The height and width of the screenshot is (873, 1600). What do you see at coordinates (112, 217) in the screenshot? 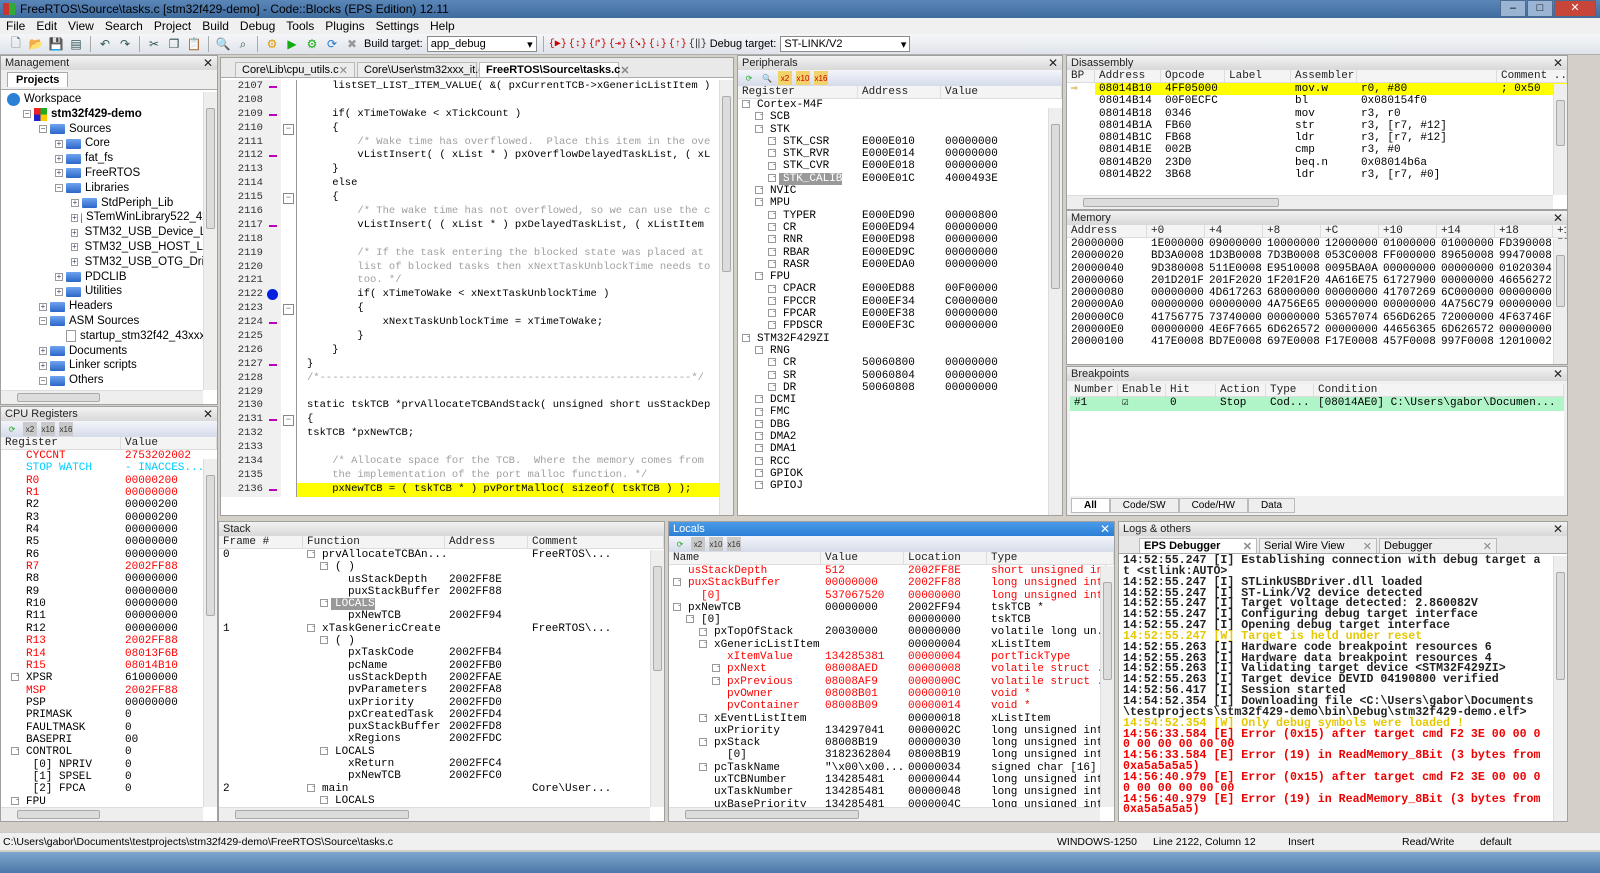
I see `tree-item: + STemWinLibrary522_4x9i` at bounding box center [112, 217].